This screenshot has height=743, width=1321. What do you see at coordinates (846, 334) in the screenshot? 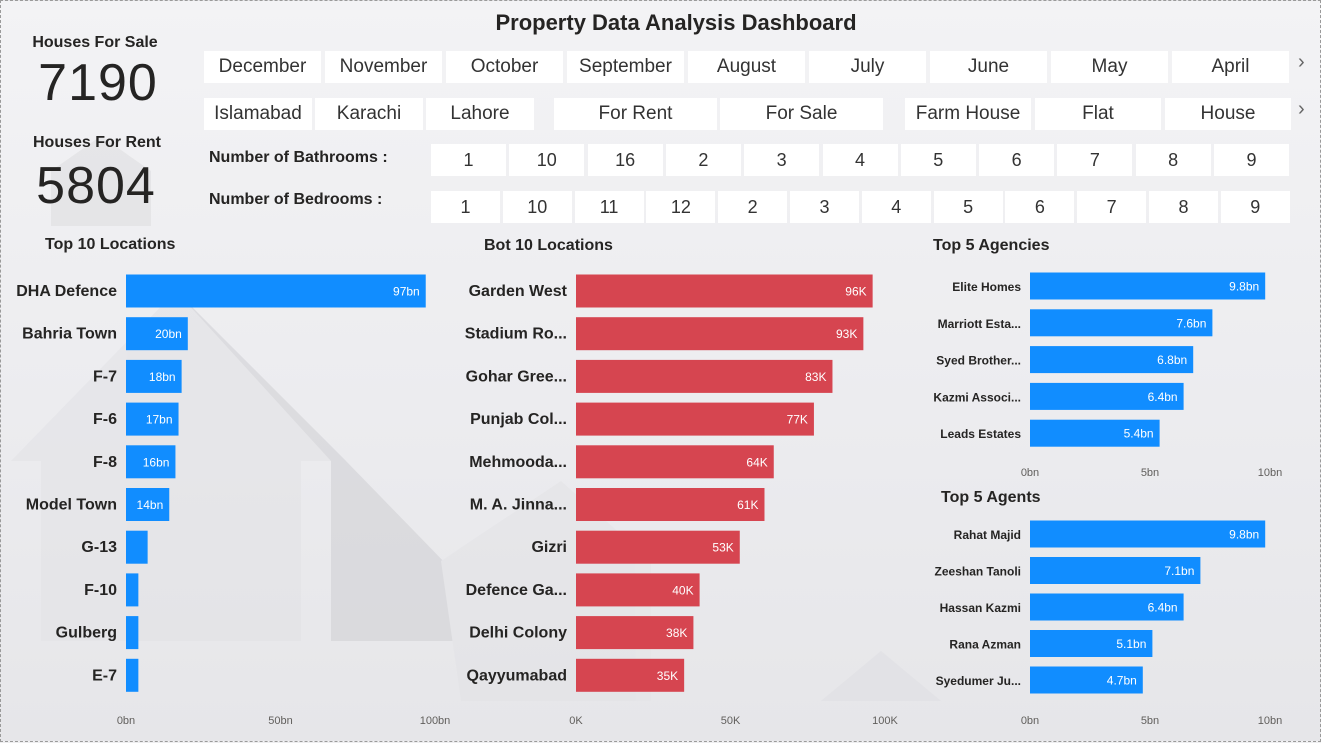
I see `bot10-data-label: 93K` at bounding box center [846, 334].